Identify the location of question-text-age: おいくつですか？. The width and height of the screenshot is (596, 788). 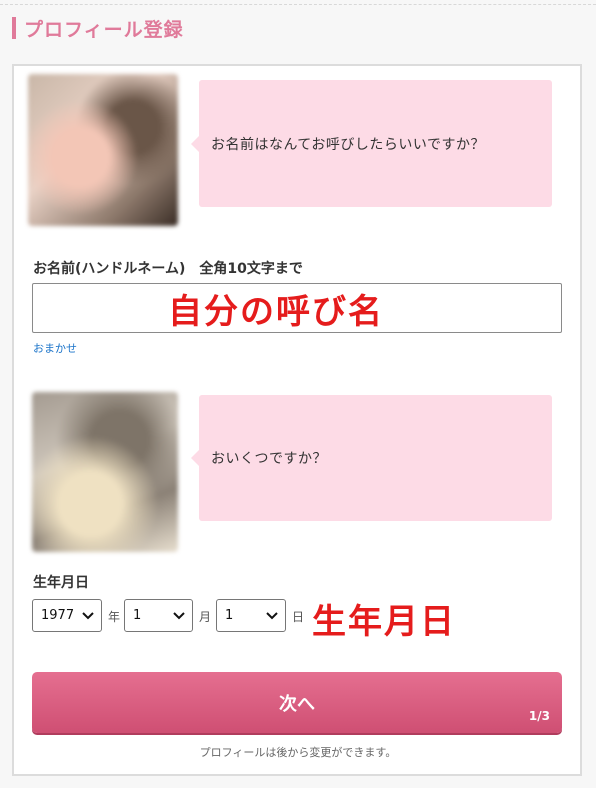
(269, 459).